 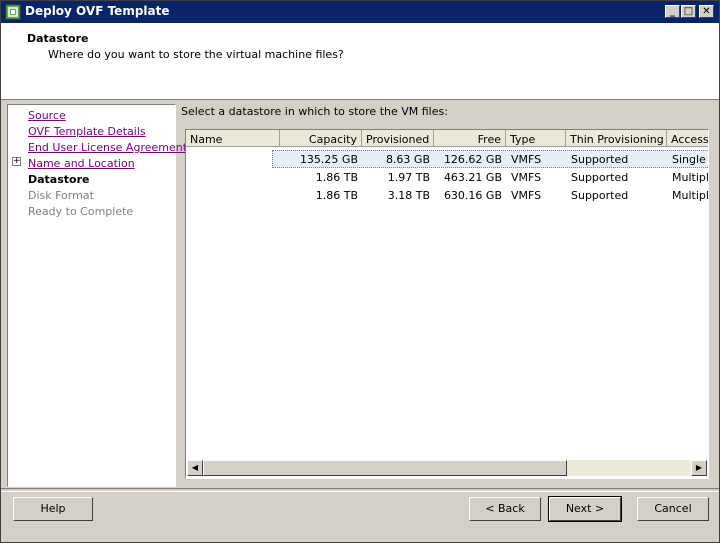 What do you see at coordinates (321, 138) in the screenshot?
I see `column-header-capacity: Capacity` at bounding box center [321, 138].